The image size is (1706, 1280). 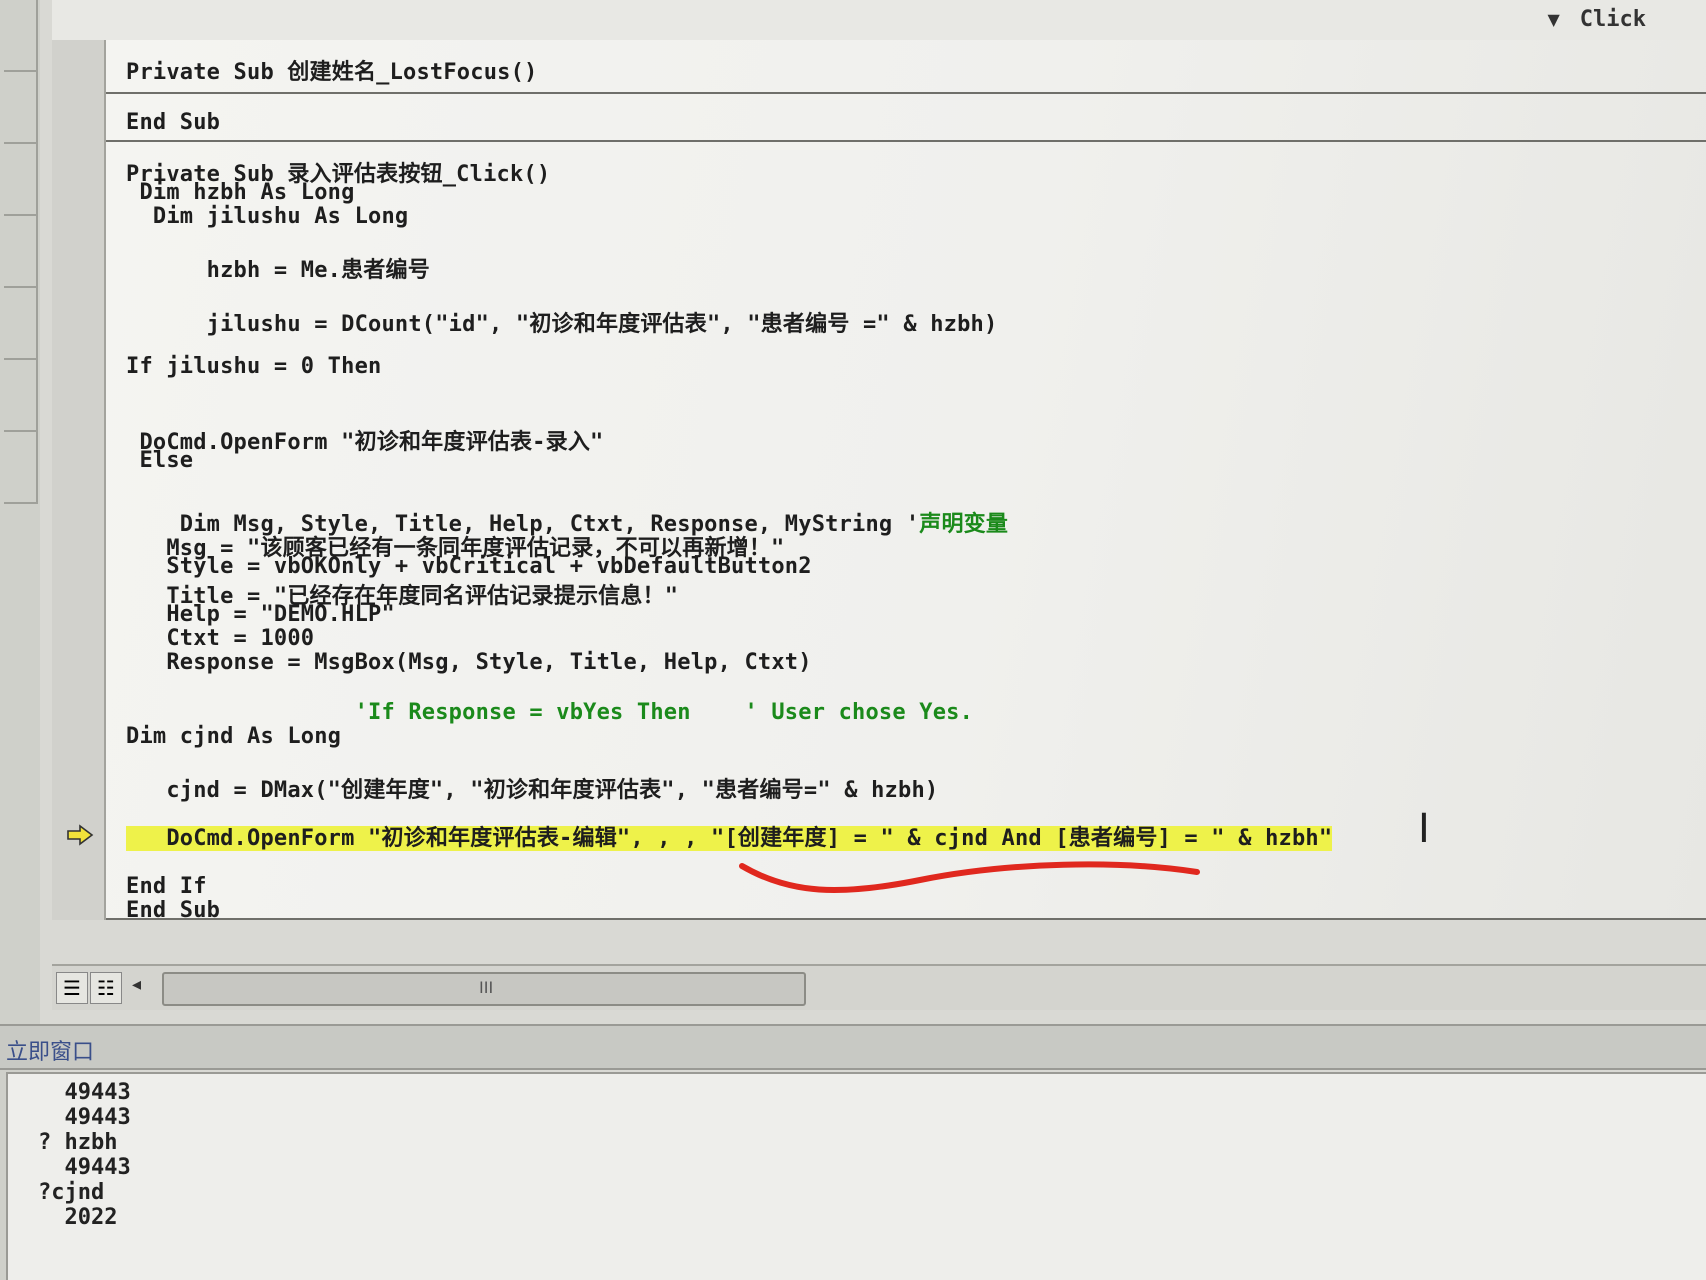 I want to click on immediate-window-titlebar: 立即窗口, so click(x=853, y=1047).